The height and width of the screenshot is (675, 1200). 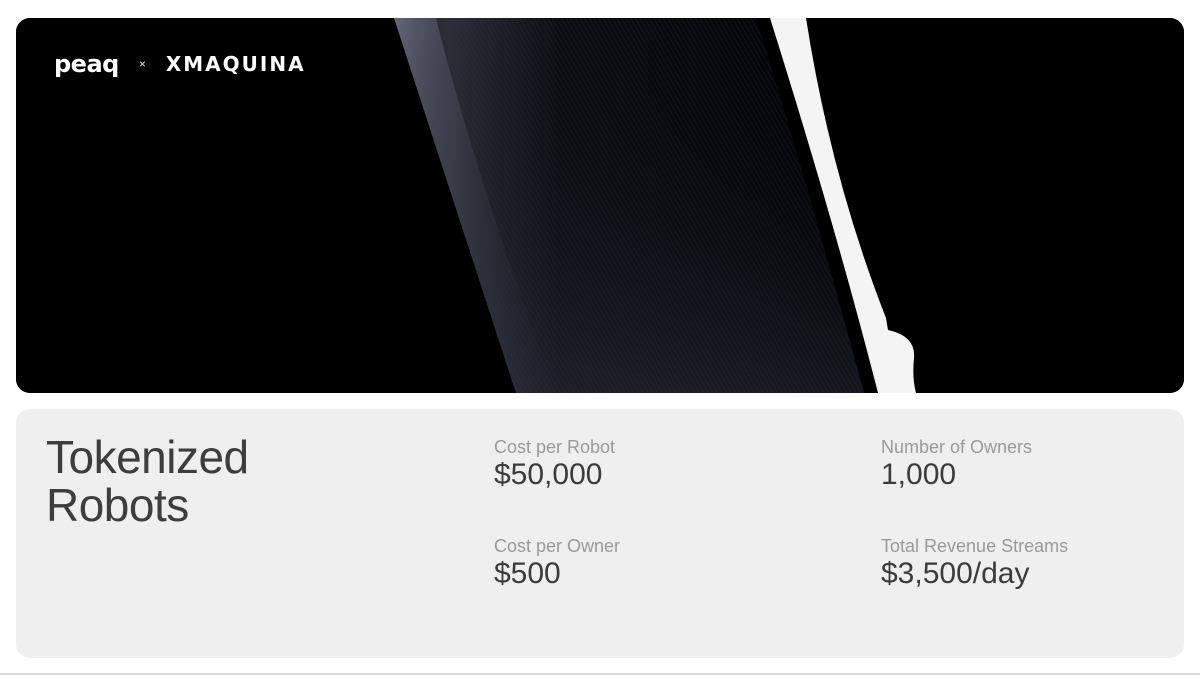 What do you see at coordinates (555, 447) in the screenshot?
I see `stat-label: Cost per Robot` at bounding box center [555, 447].